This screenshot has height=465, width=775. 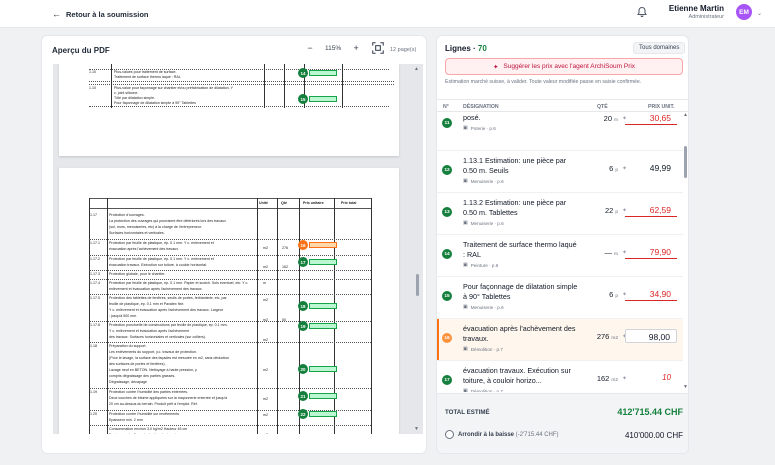 I want to click on line-unit-price-input: 10, so click(x=651, y=378).